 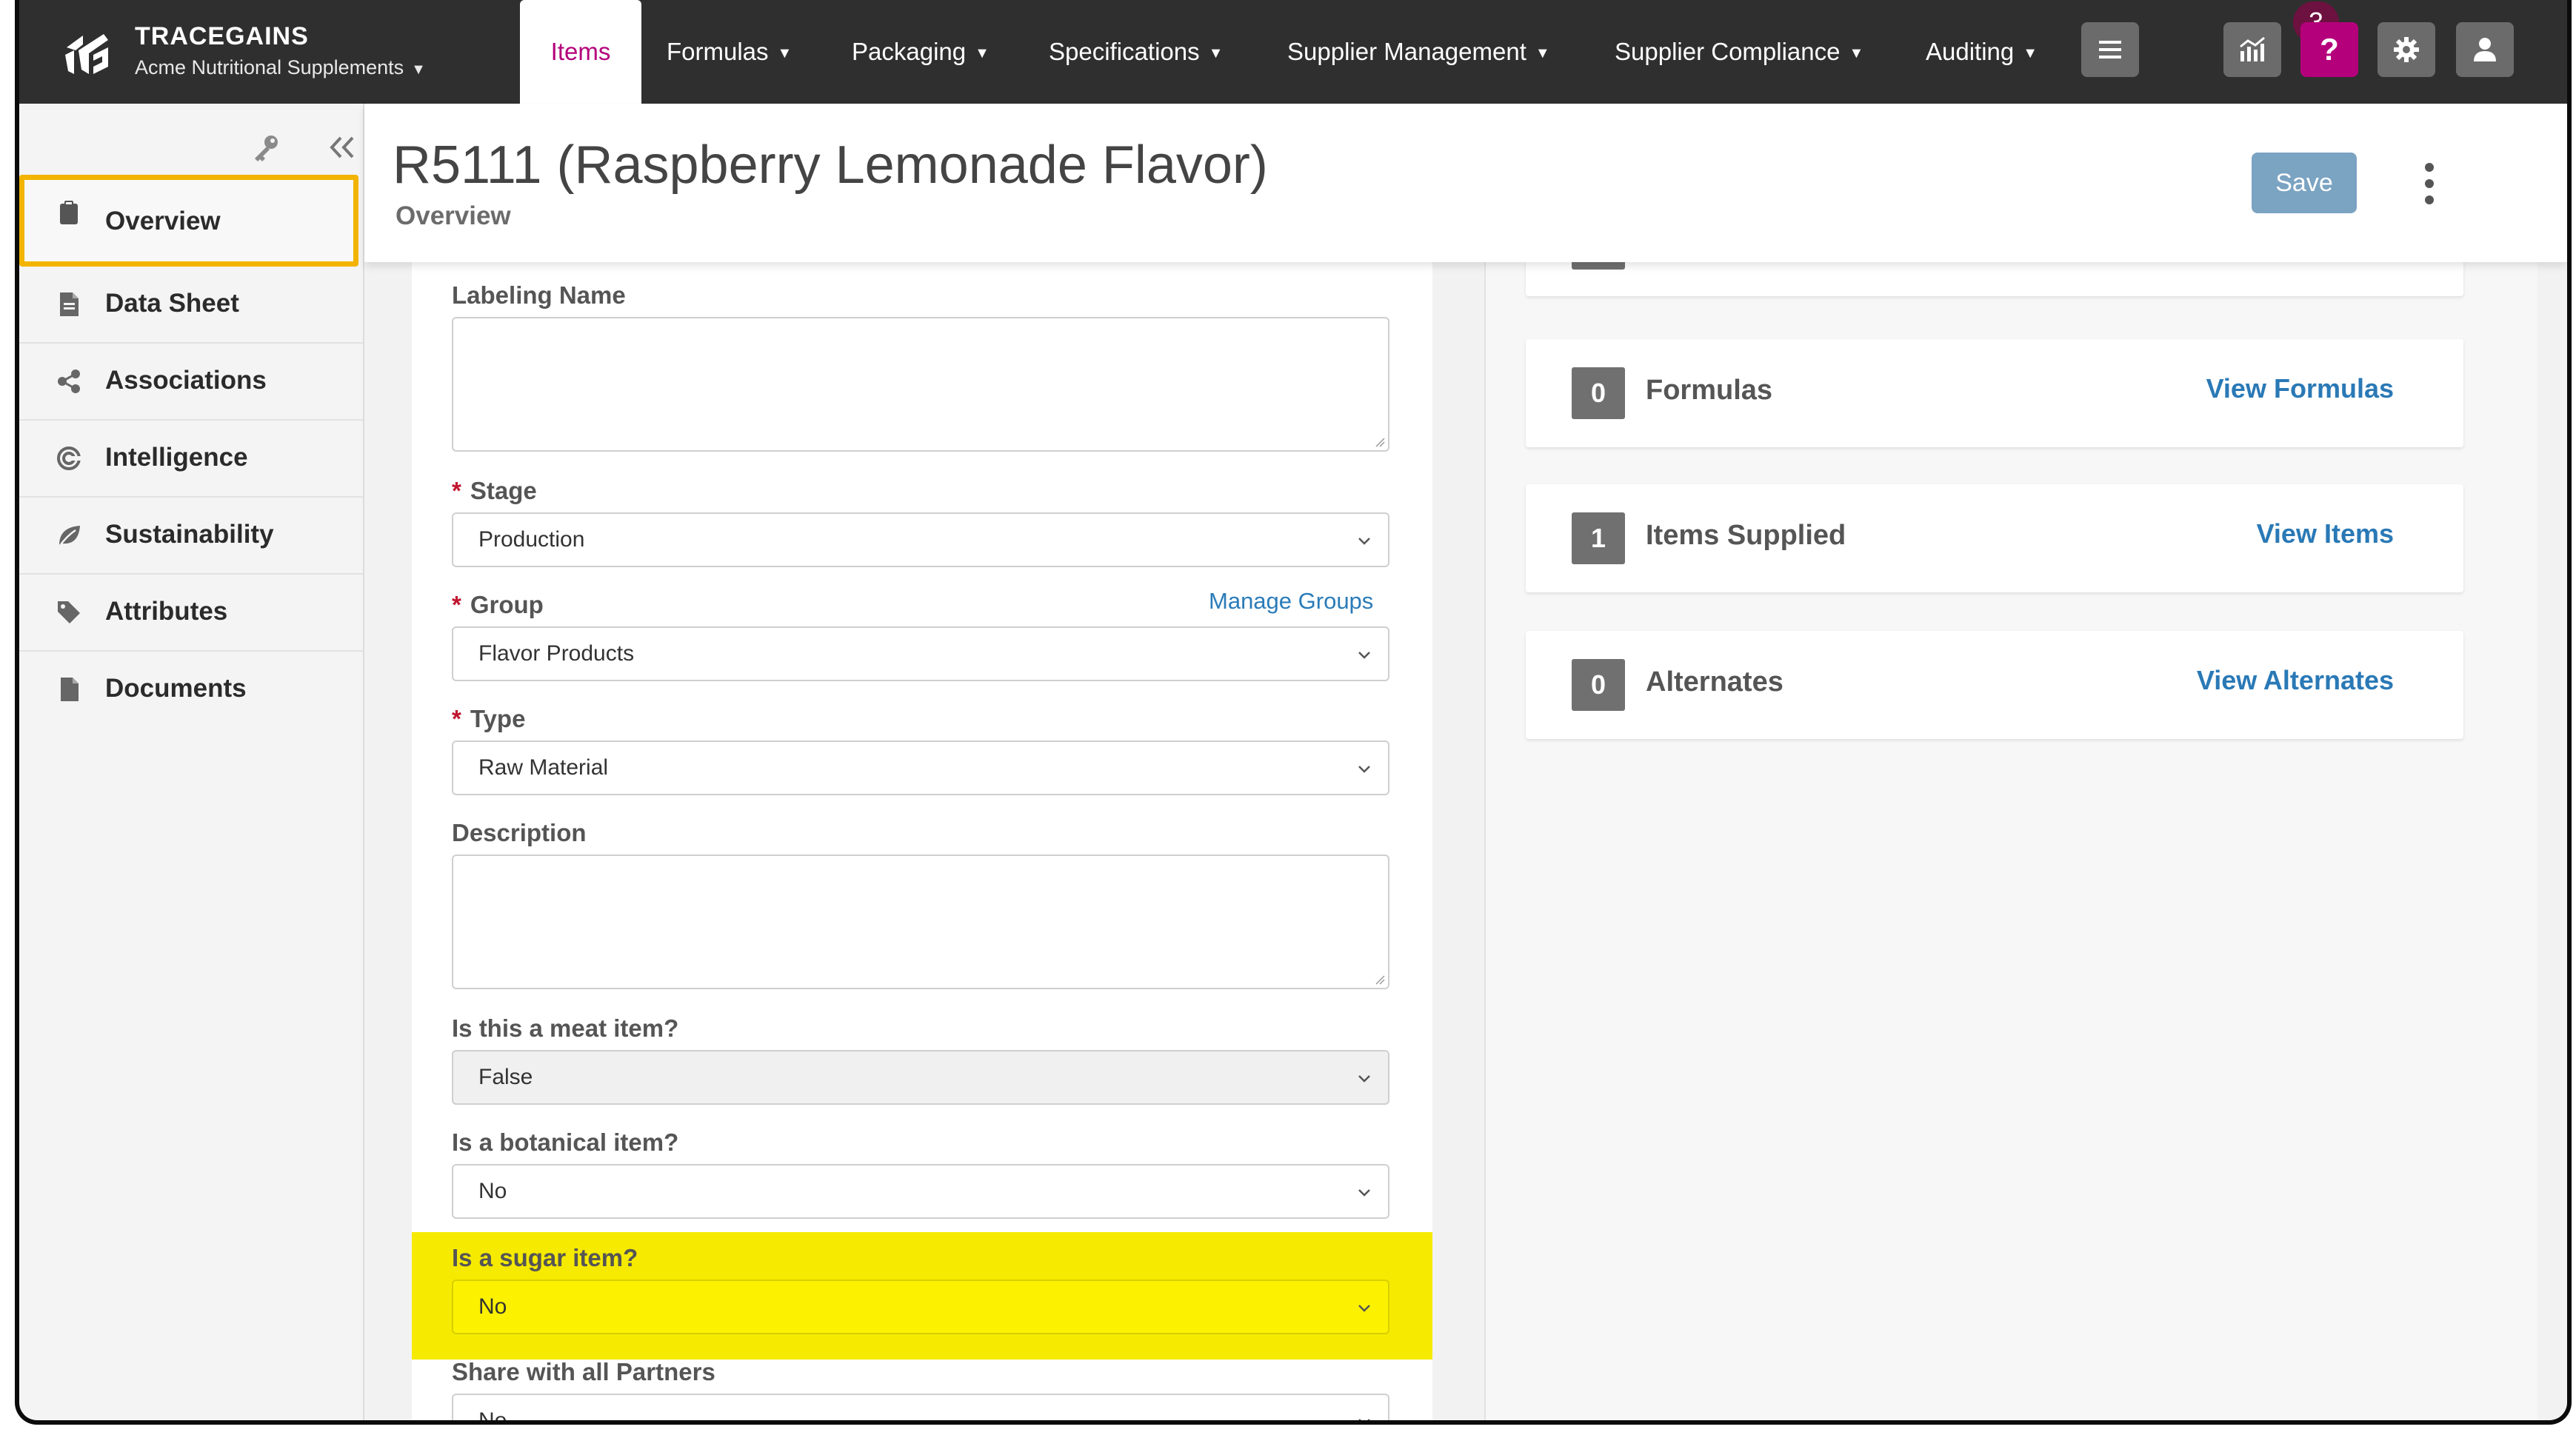 I want to click on stage-value: Production, so click(x=531, y=539).